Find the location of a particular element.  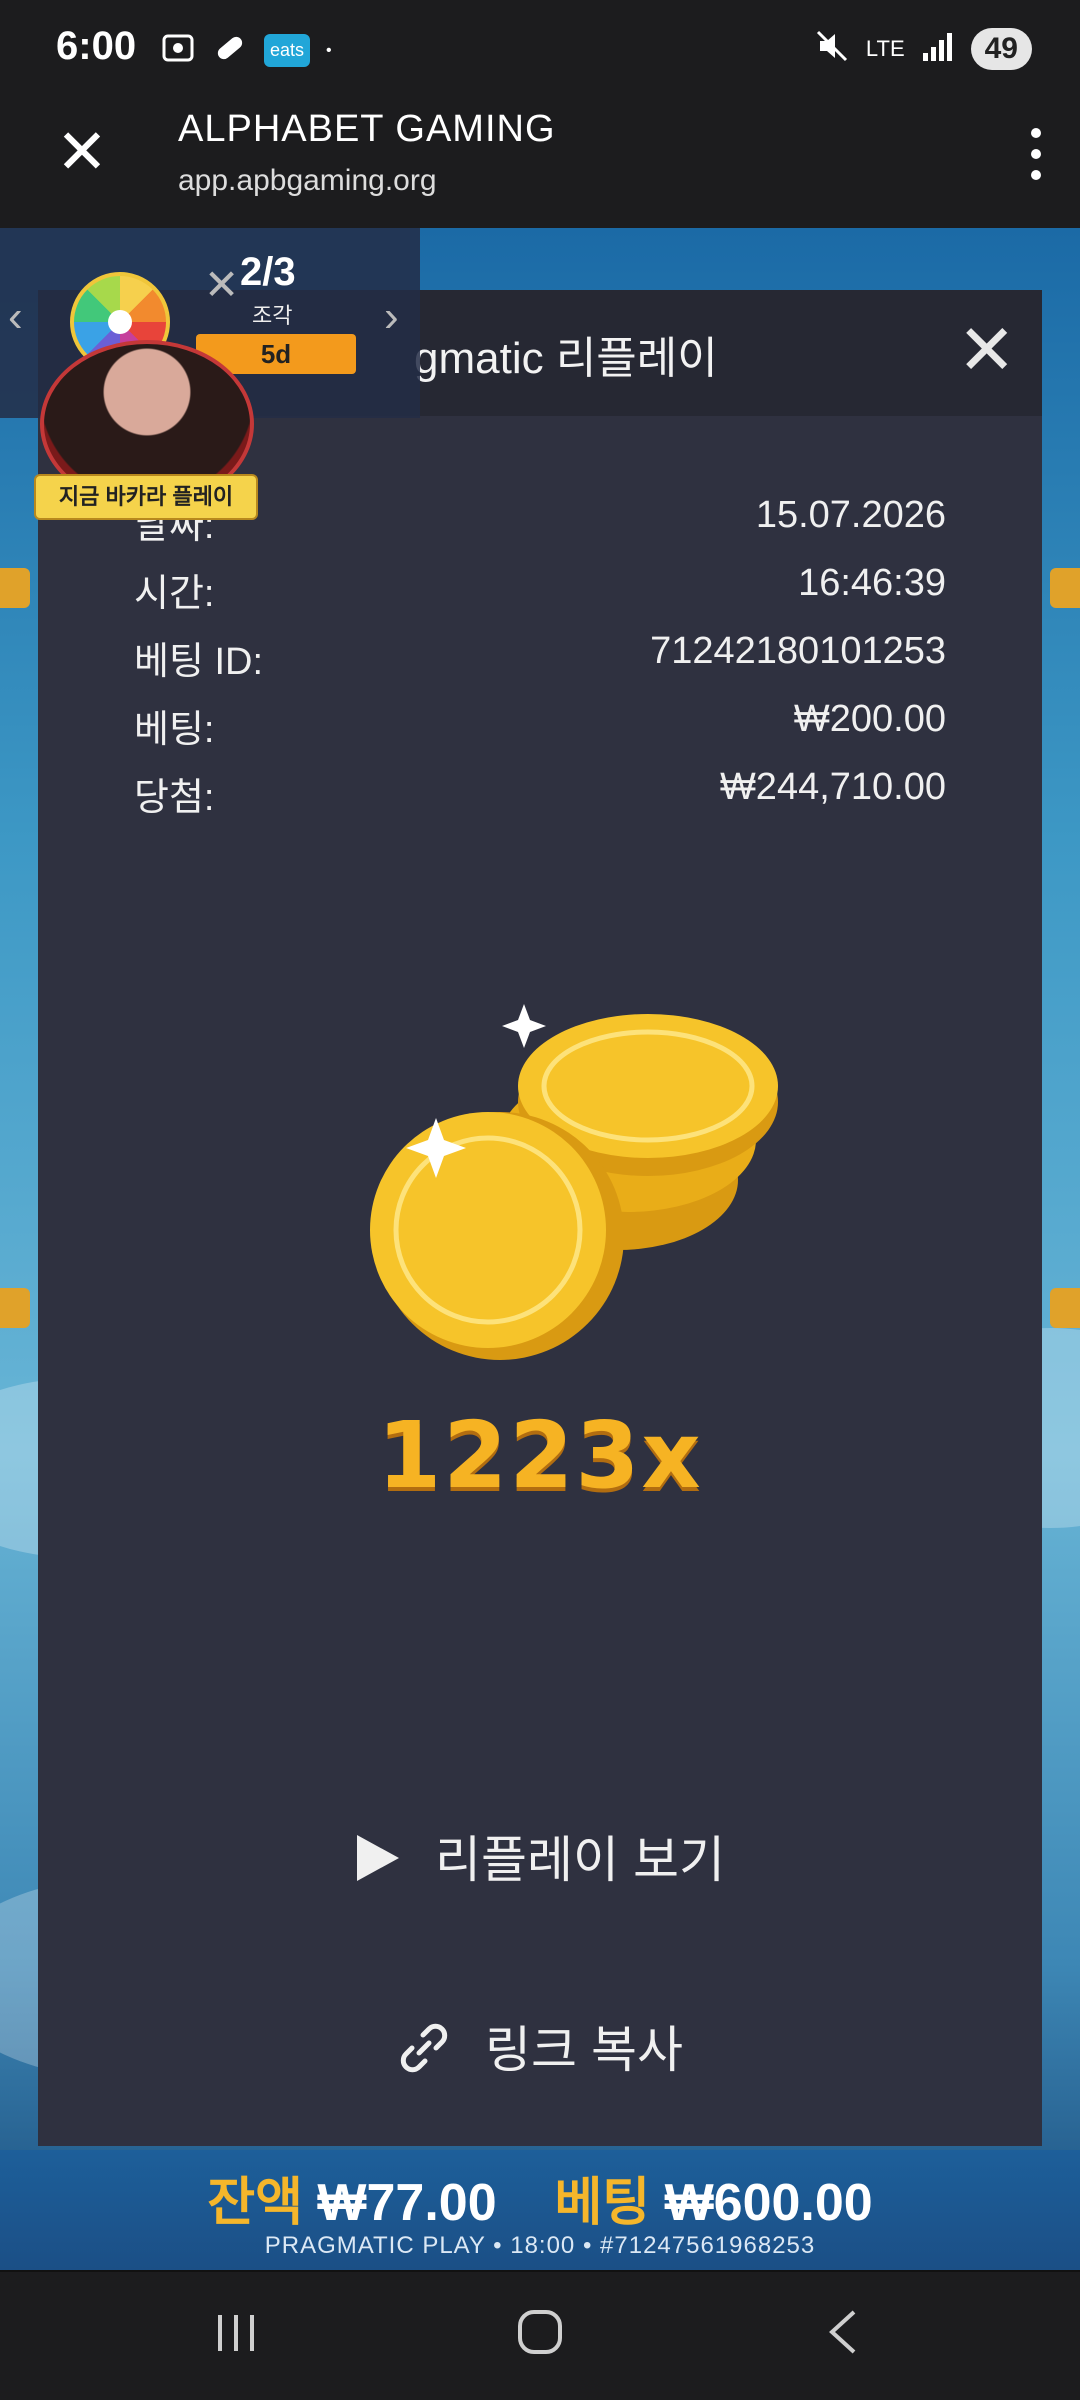

system-nav-bar is located at coordinates (540, 2336).